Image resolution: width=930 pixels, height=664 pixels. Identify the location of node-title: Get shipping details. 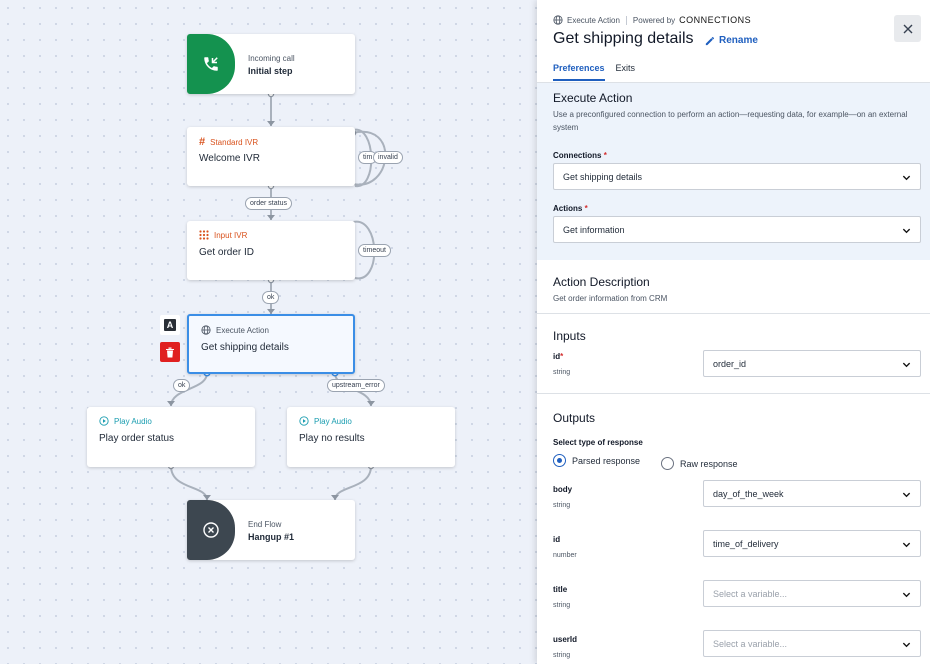
(245, 347).